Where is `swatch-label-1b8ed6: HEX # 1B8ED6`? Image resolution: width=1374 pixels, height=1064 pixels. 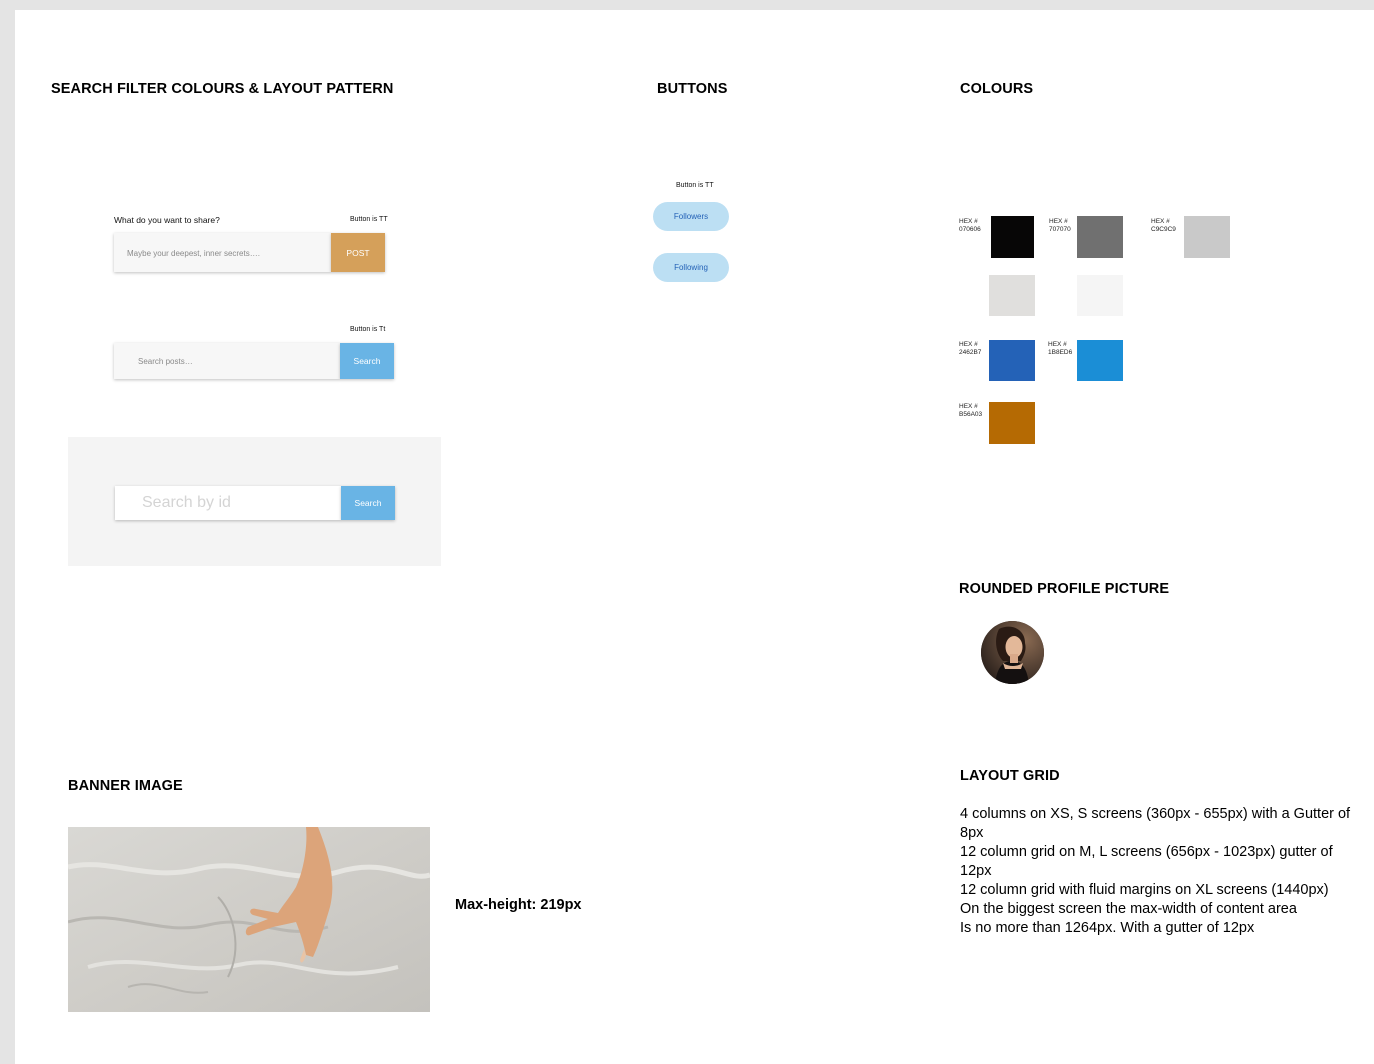
swatch-label-1b8ed6: HEX # 1B8ED6 is located at coordinates (1060, 348).